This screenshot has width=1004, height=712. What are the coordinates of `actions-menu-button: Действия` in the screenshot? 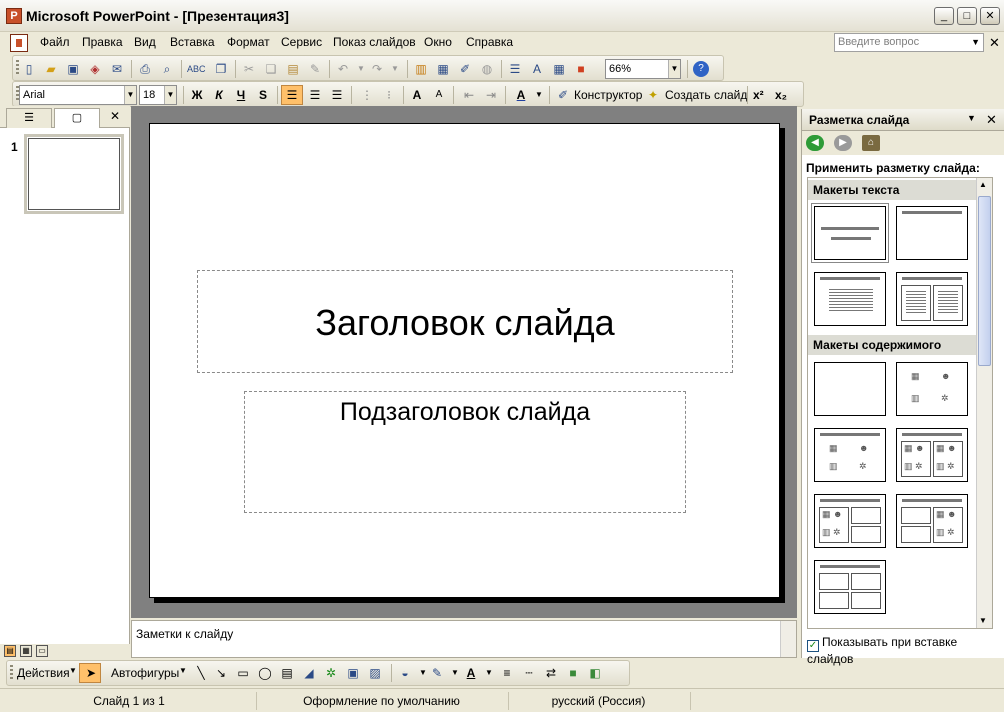 It's located at (43, 673).